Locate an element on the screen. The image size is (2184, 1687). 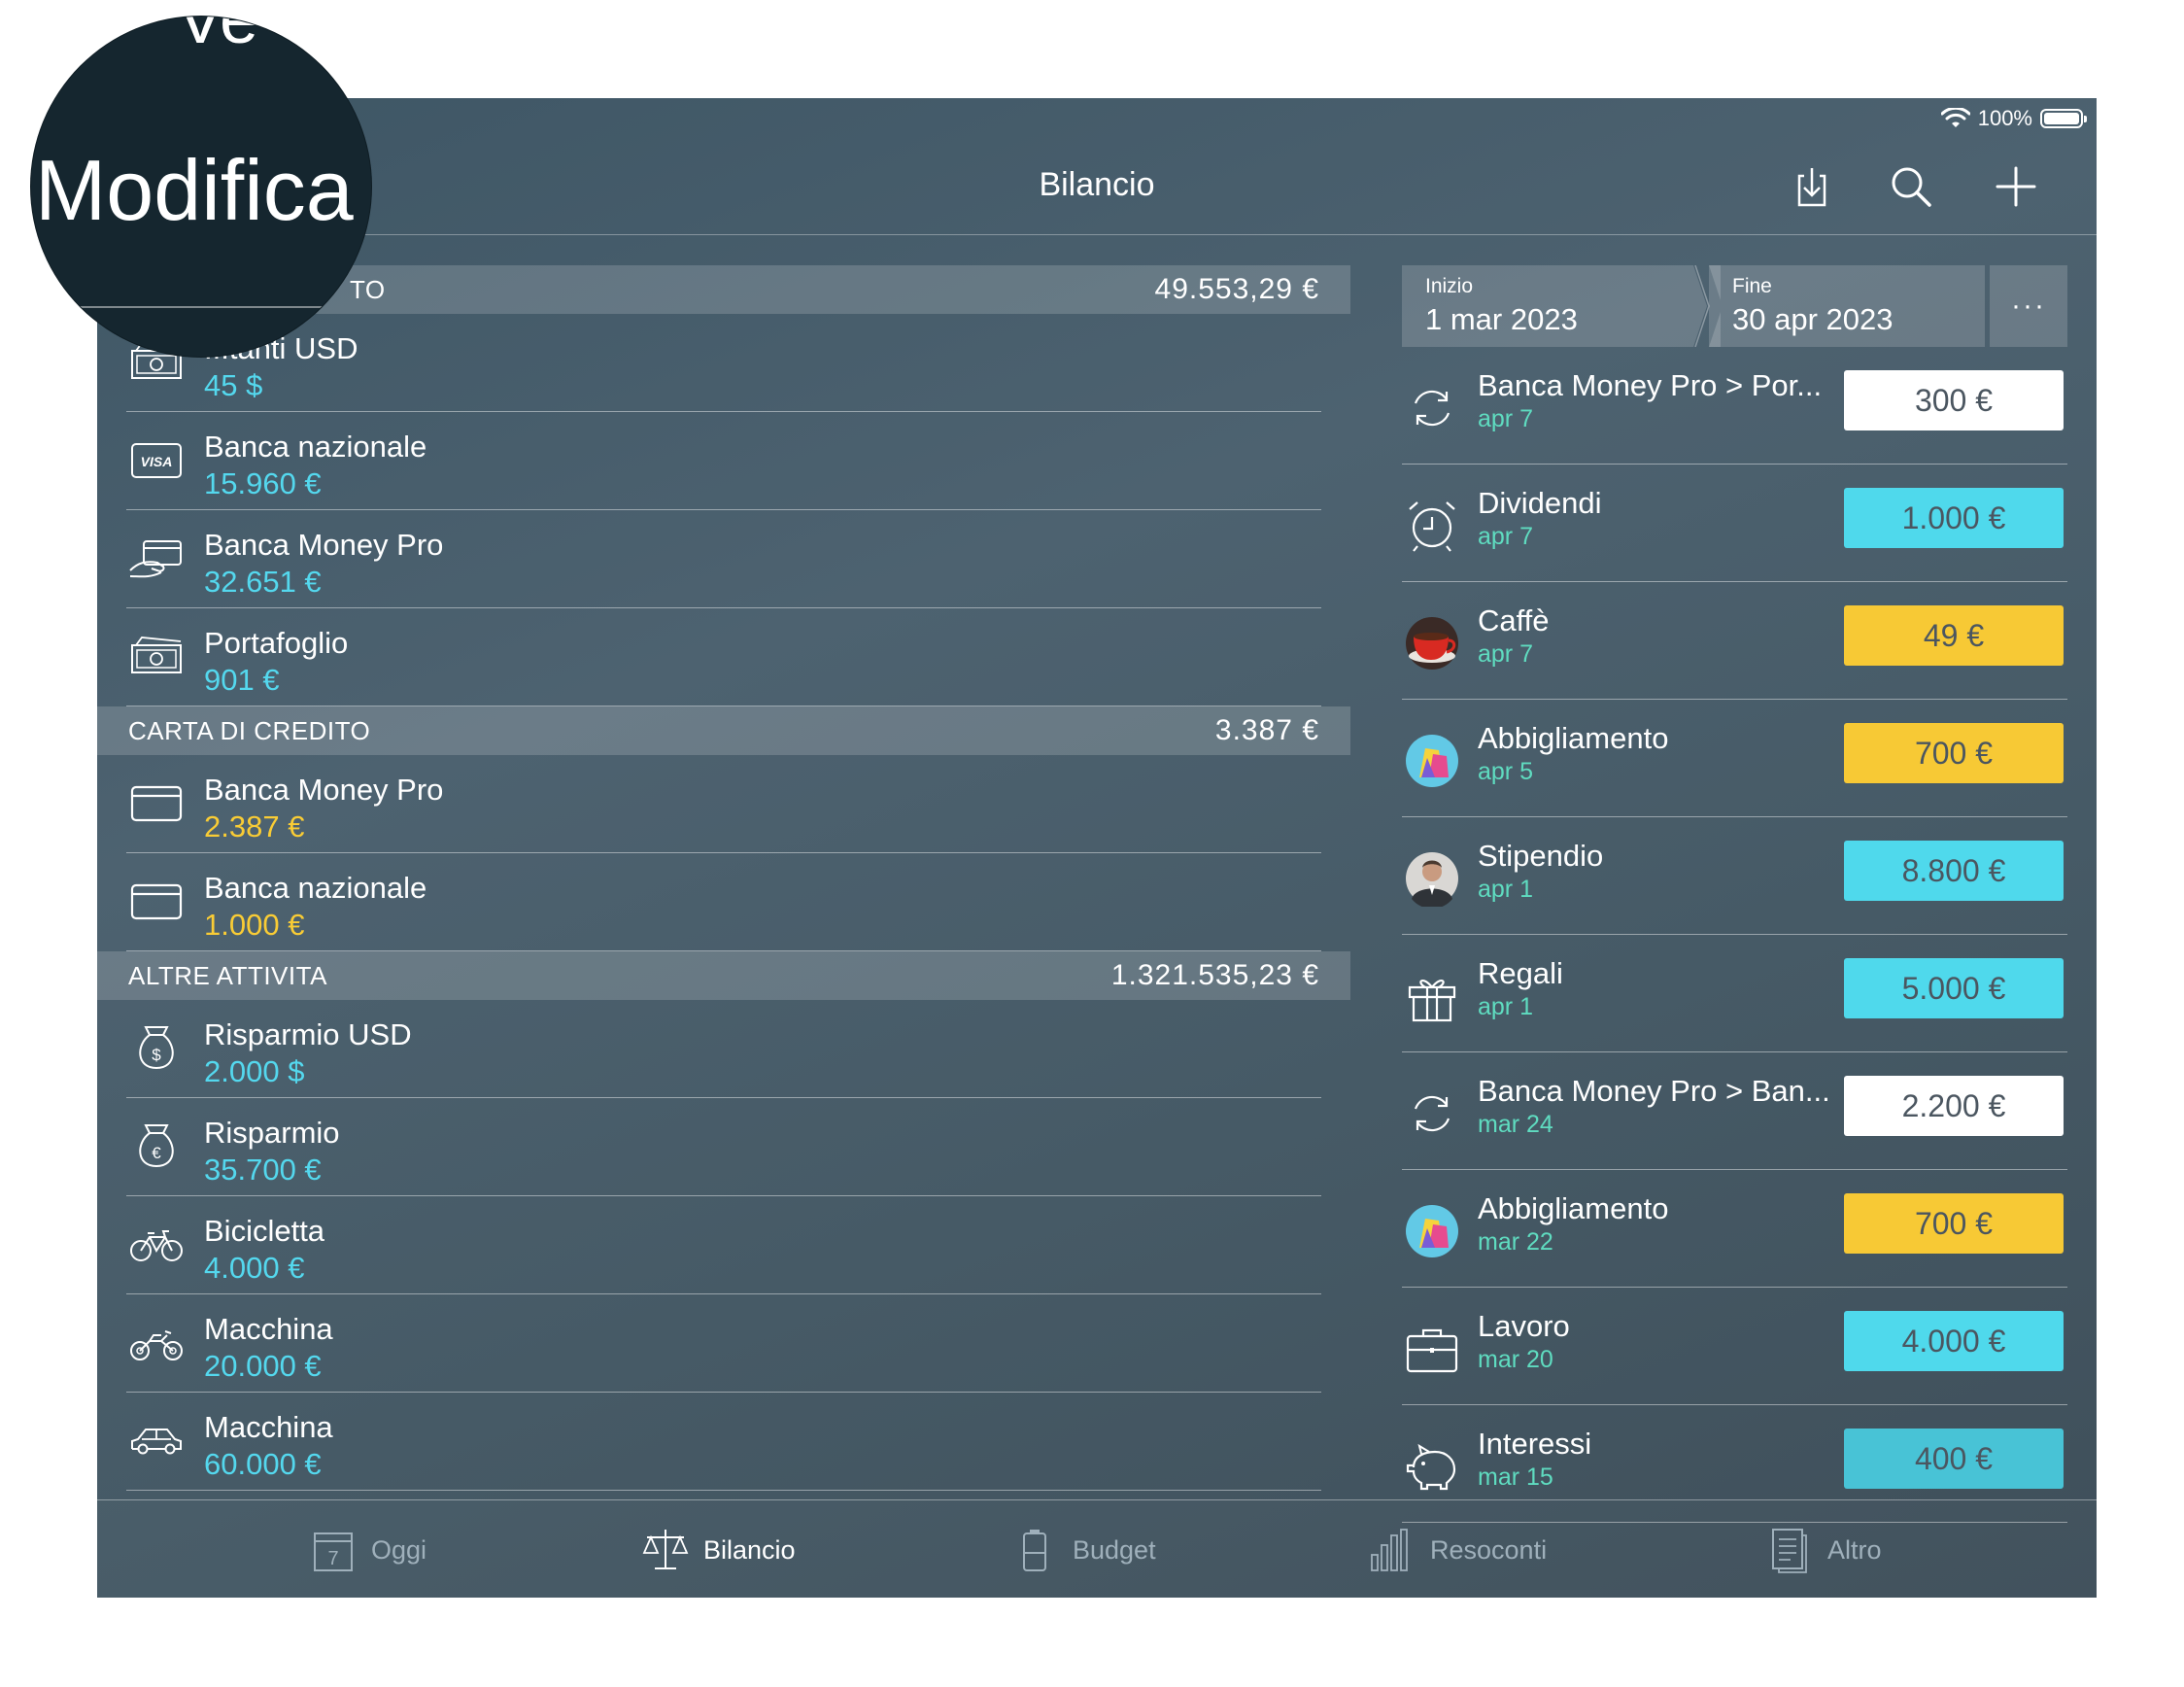
import-icon is located at coordinates (1812, 186).